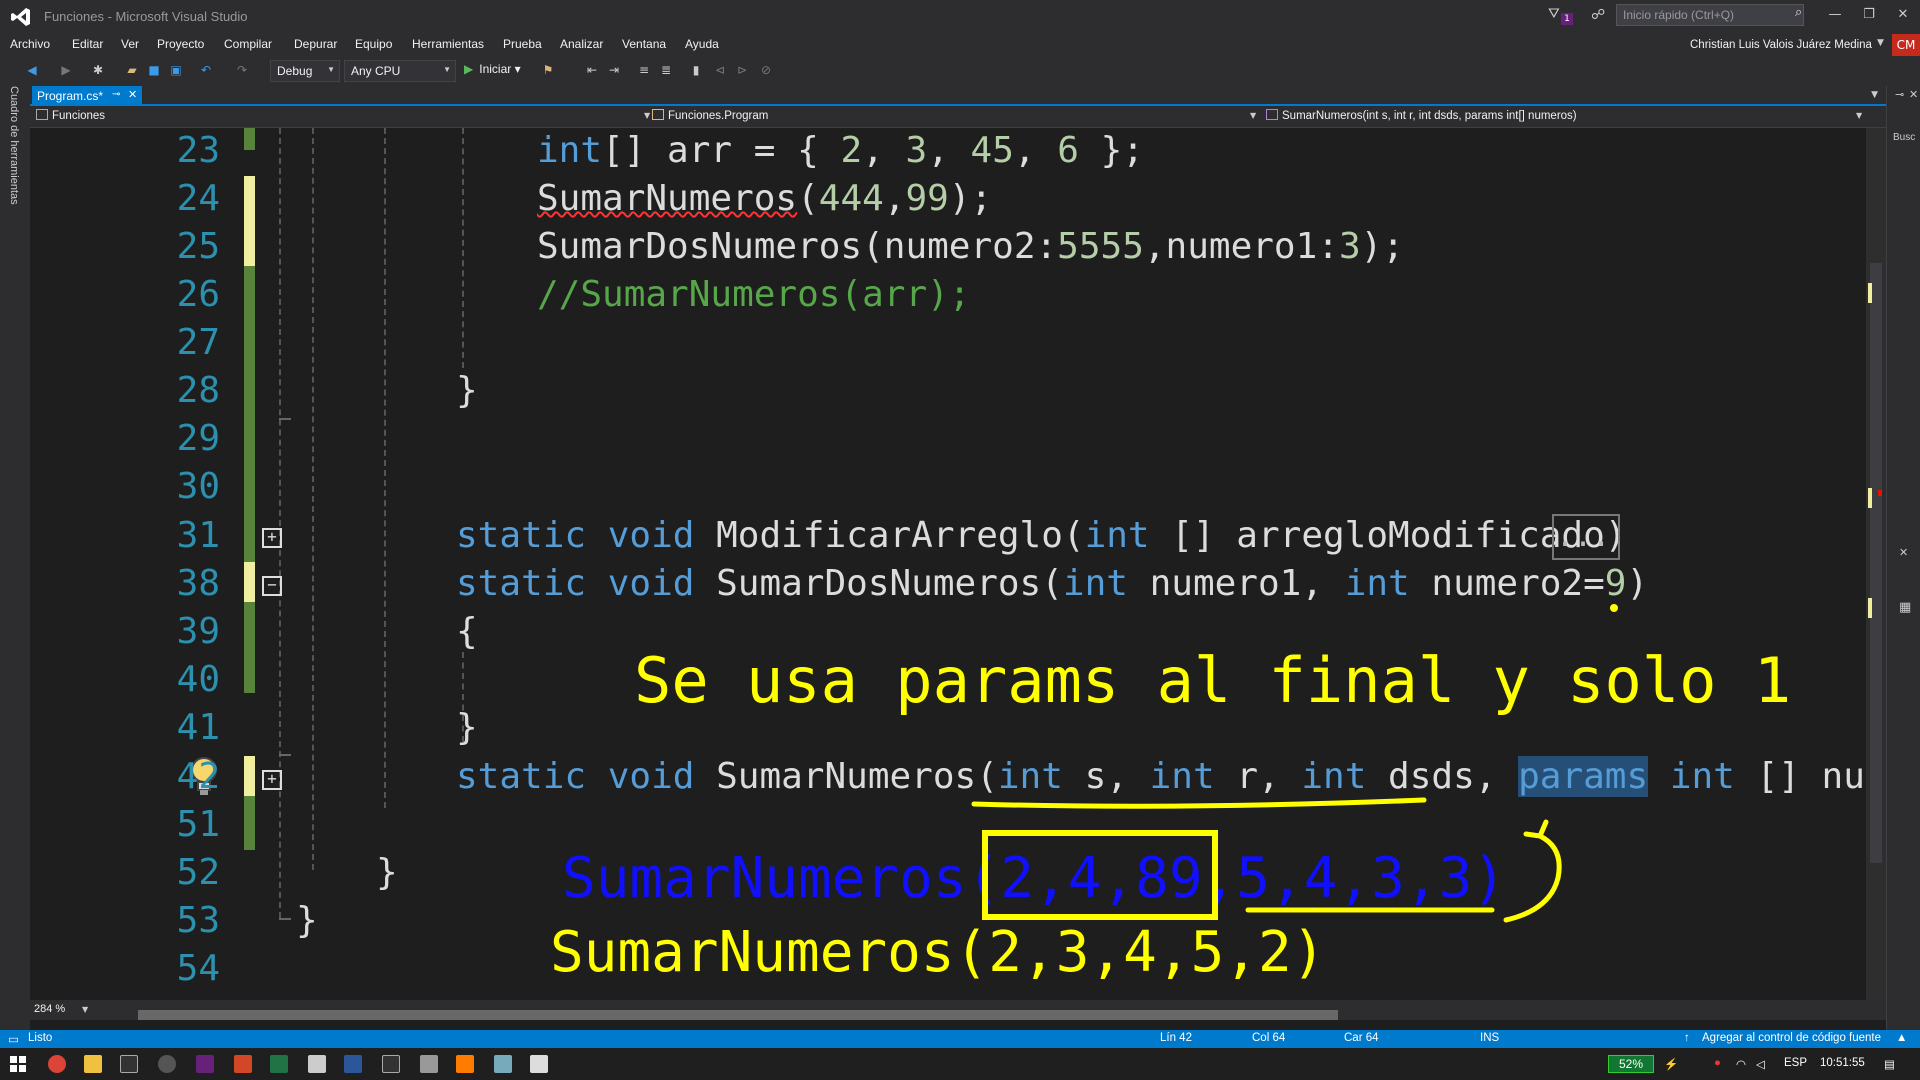  What do you see at coordinates (720, 70) in the screenshot?
I see `prev-bookmark-icon: ⊲` at bounding box center [720, 70].